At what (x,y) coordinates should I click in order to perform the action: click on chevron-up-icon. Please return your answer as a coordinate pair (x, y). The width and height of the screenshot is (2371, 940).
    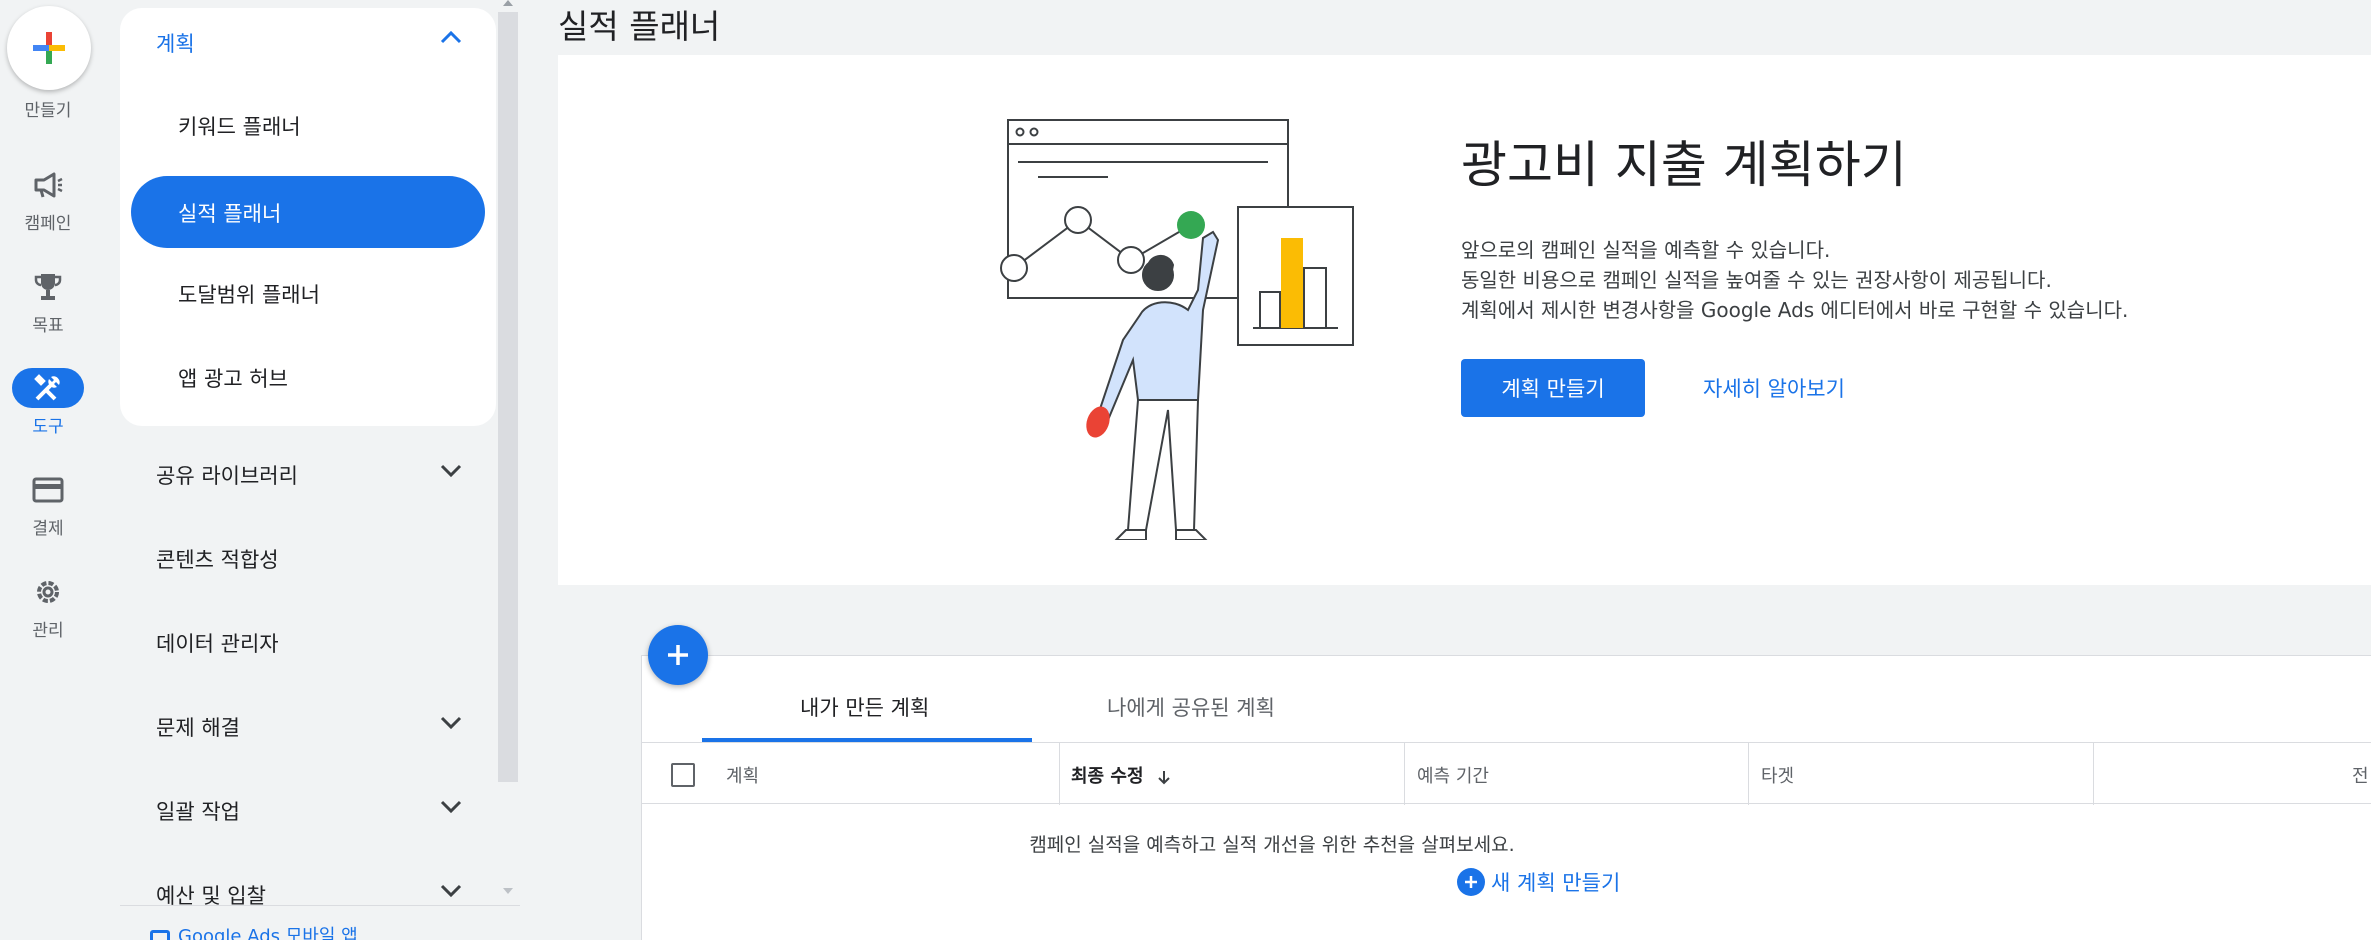
    Looking at the image, I should click on (451, 37).